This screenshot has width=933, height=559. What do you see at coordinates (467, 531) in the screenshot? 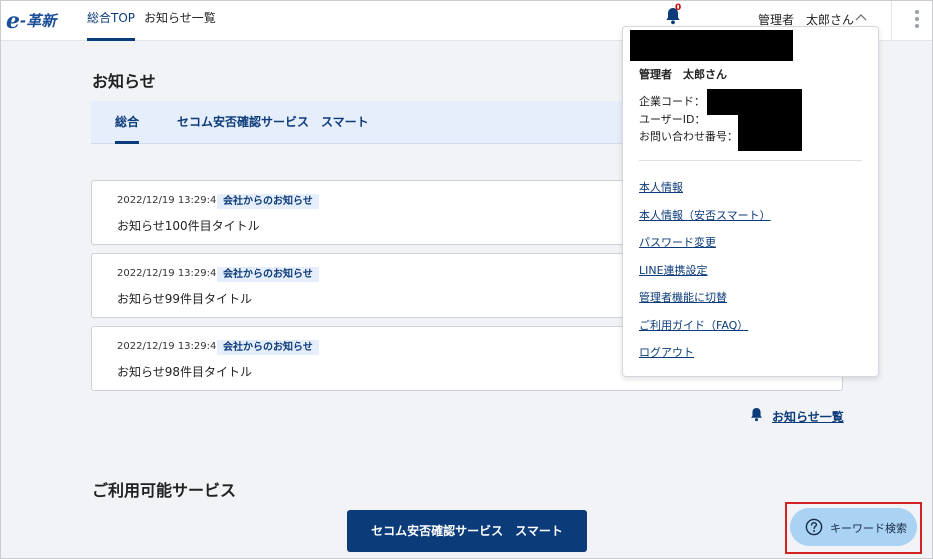
I see `secom-anpi-smart-button: セコム安否確認サービス スマート` at bounding box center [467, 531].